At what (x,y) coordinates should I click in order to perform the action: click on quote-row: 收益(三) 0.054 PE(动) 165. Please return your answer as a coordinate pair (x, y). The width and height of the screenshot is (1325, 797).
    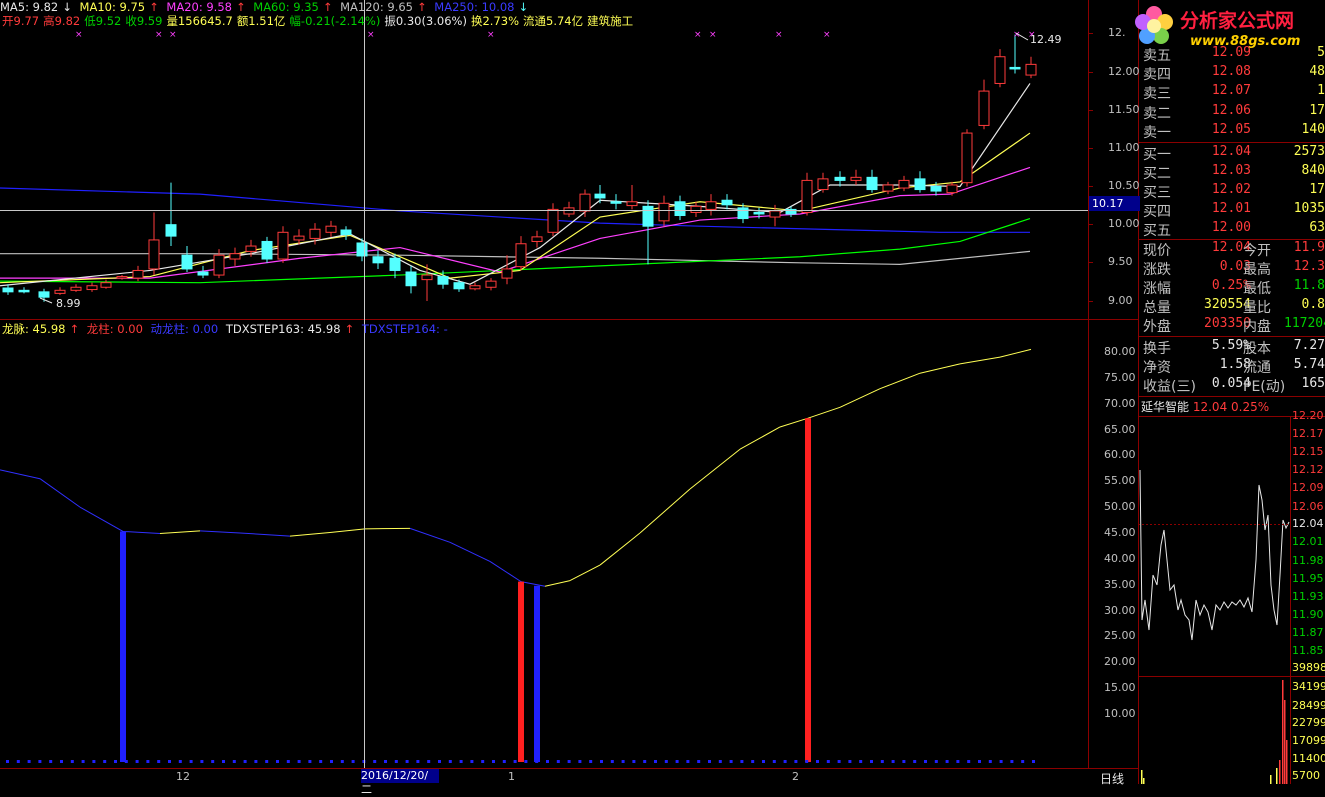
    Looking at the image, I should click on (1233, 385).